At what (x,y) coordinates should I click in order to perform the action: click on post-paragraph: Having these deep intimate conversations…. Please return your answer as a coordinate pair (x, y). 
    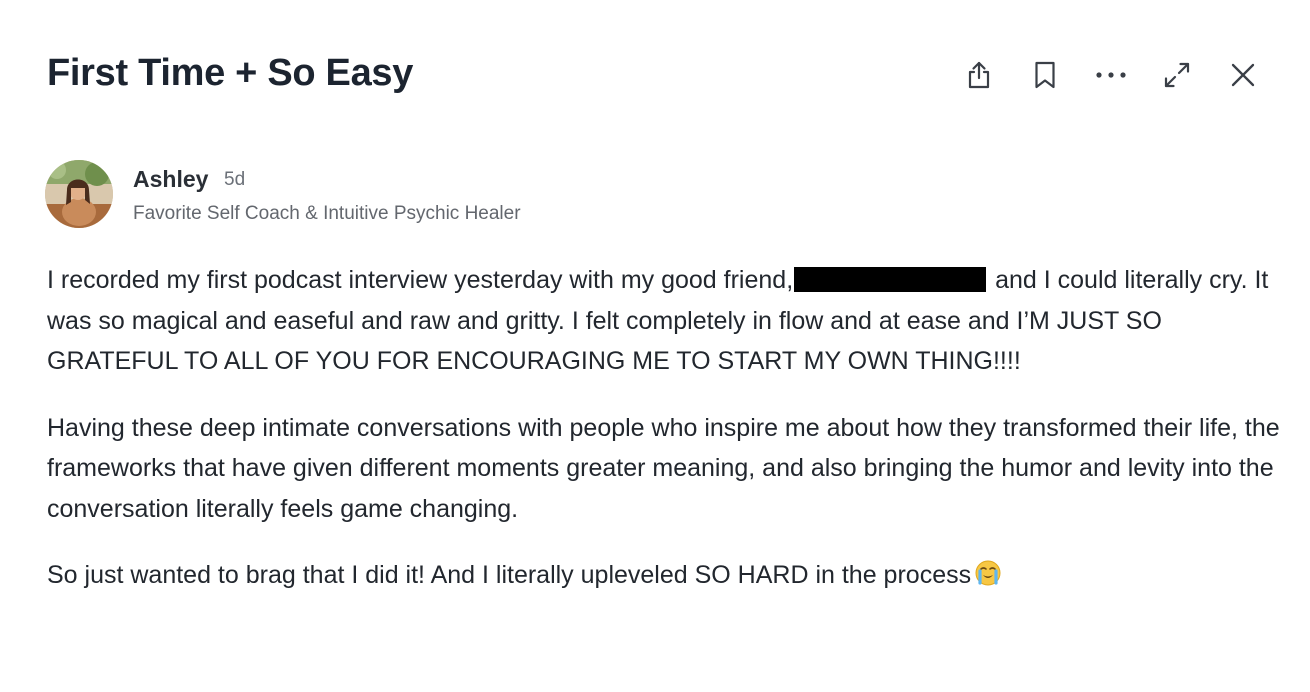
    Looking at the image, I should click on (663, 468).